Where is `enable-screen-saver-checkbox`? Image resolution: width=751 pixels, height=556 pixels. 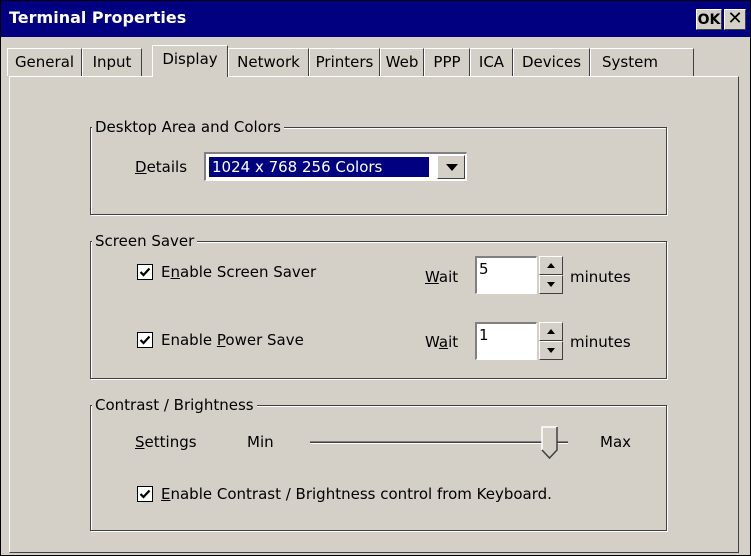 enable-screen-saver-checkbox is located at coordinates (145, 272).